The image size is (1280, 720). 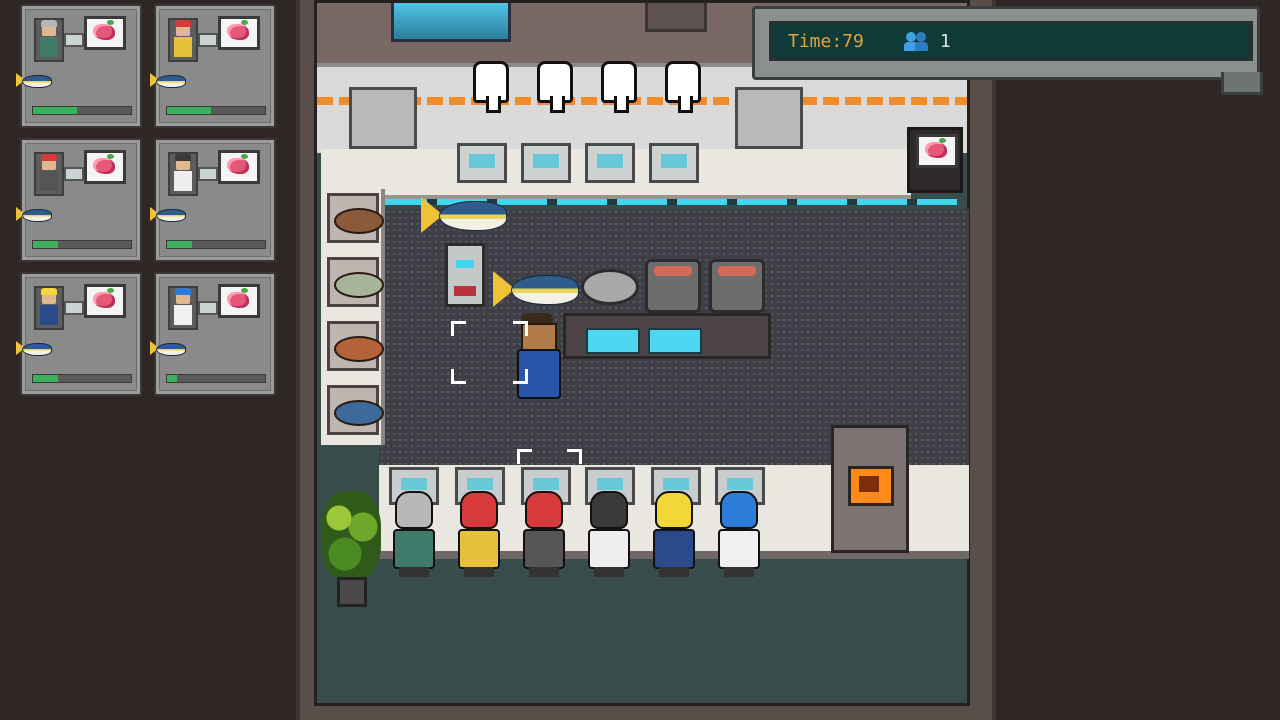 I want to click on dark-hair-customer-icon, so click(x=183, y=174).